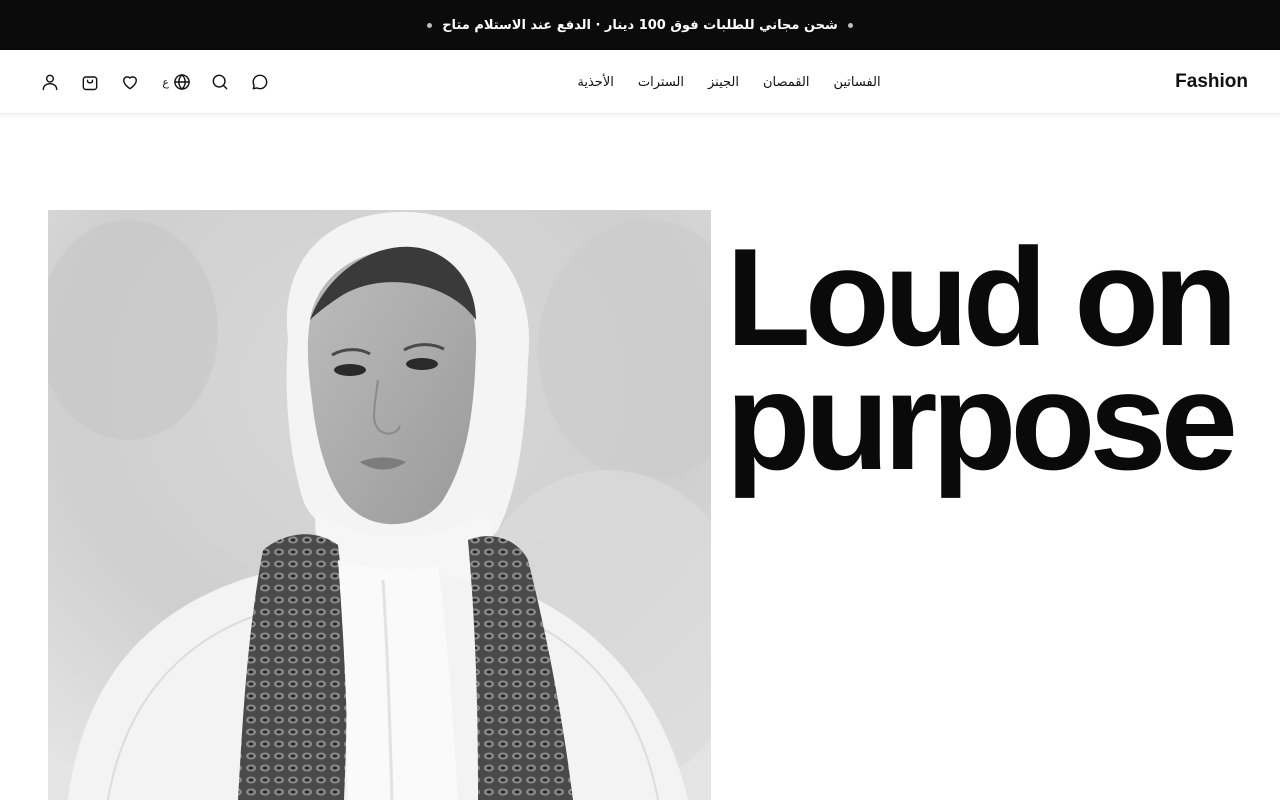 This screenshot has width=1280, height=800. What do you see at coordinates (182, 82) in the screenshot?
I see `globe-icon` at bounding box center [182, 82].